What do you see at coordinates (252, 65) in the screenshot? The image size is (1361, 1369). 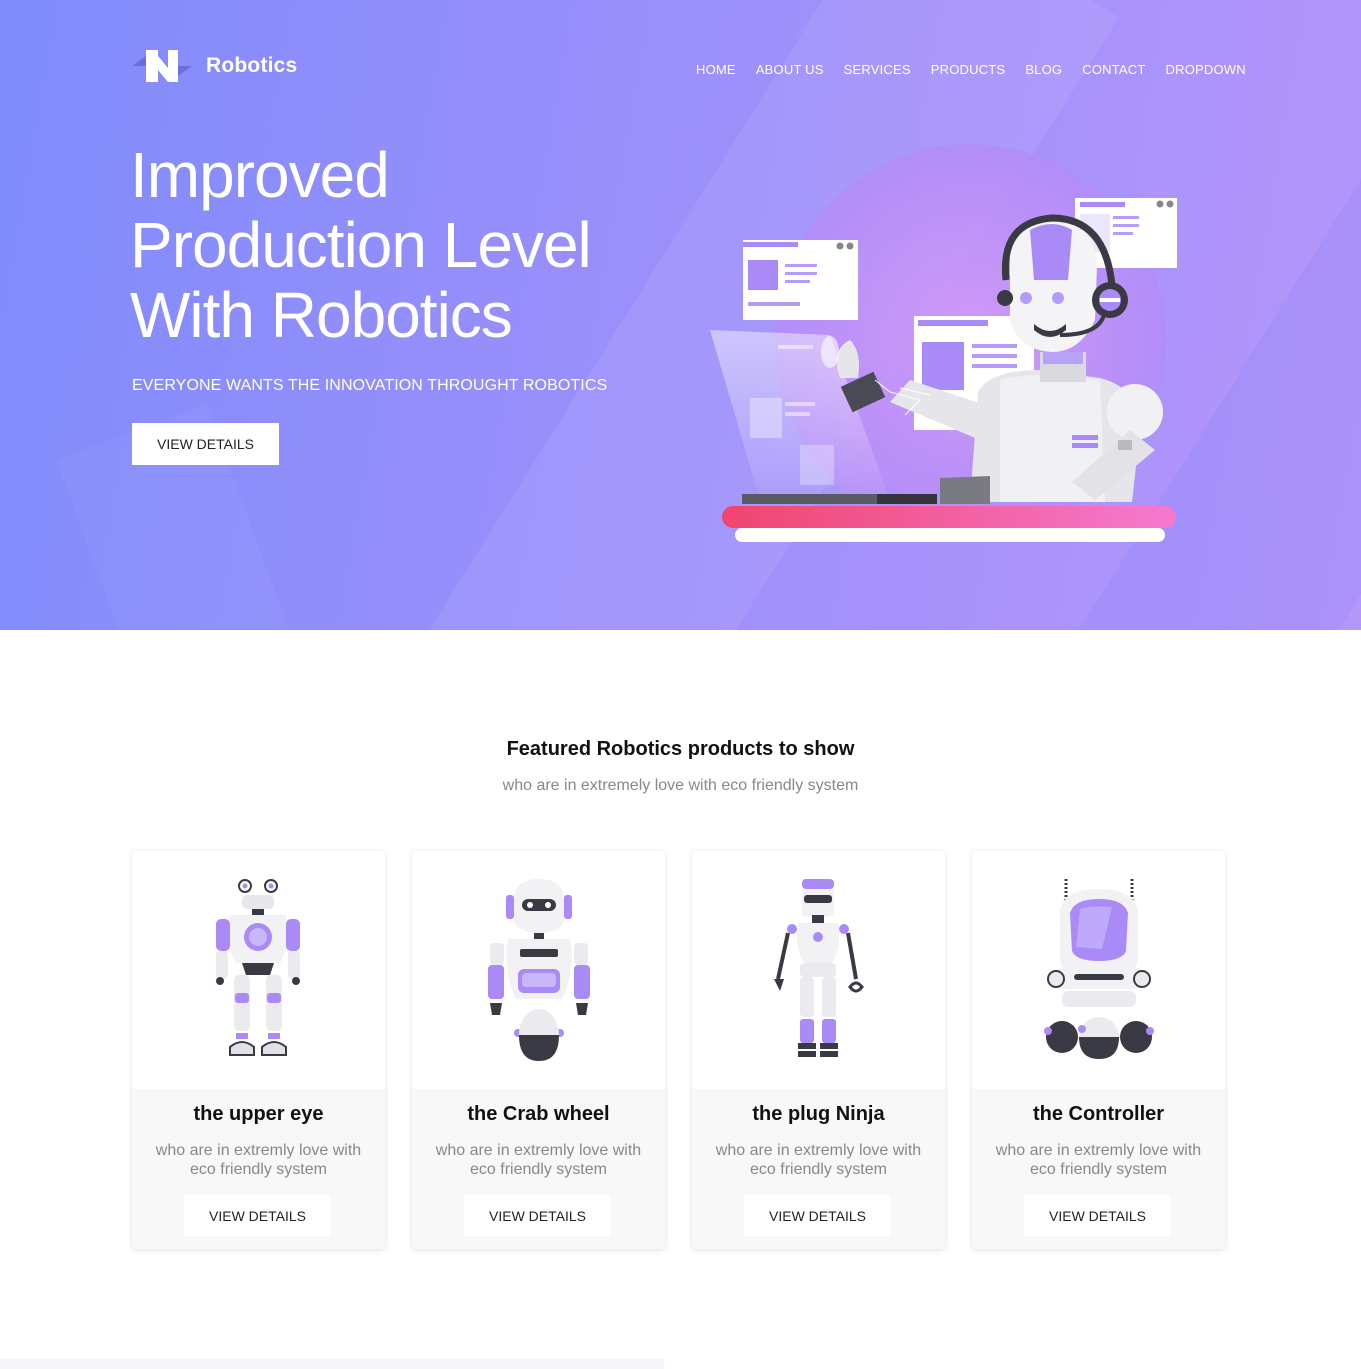 I see `brand-name: Robotics` at bounding box center [252, 65].